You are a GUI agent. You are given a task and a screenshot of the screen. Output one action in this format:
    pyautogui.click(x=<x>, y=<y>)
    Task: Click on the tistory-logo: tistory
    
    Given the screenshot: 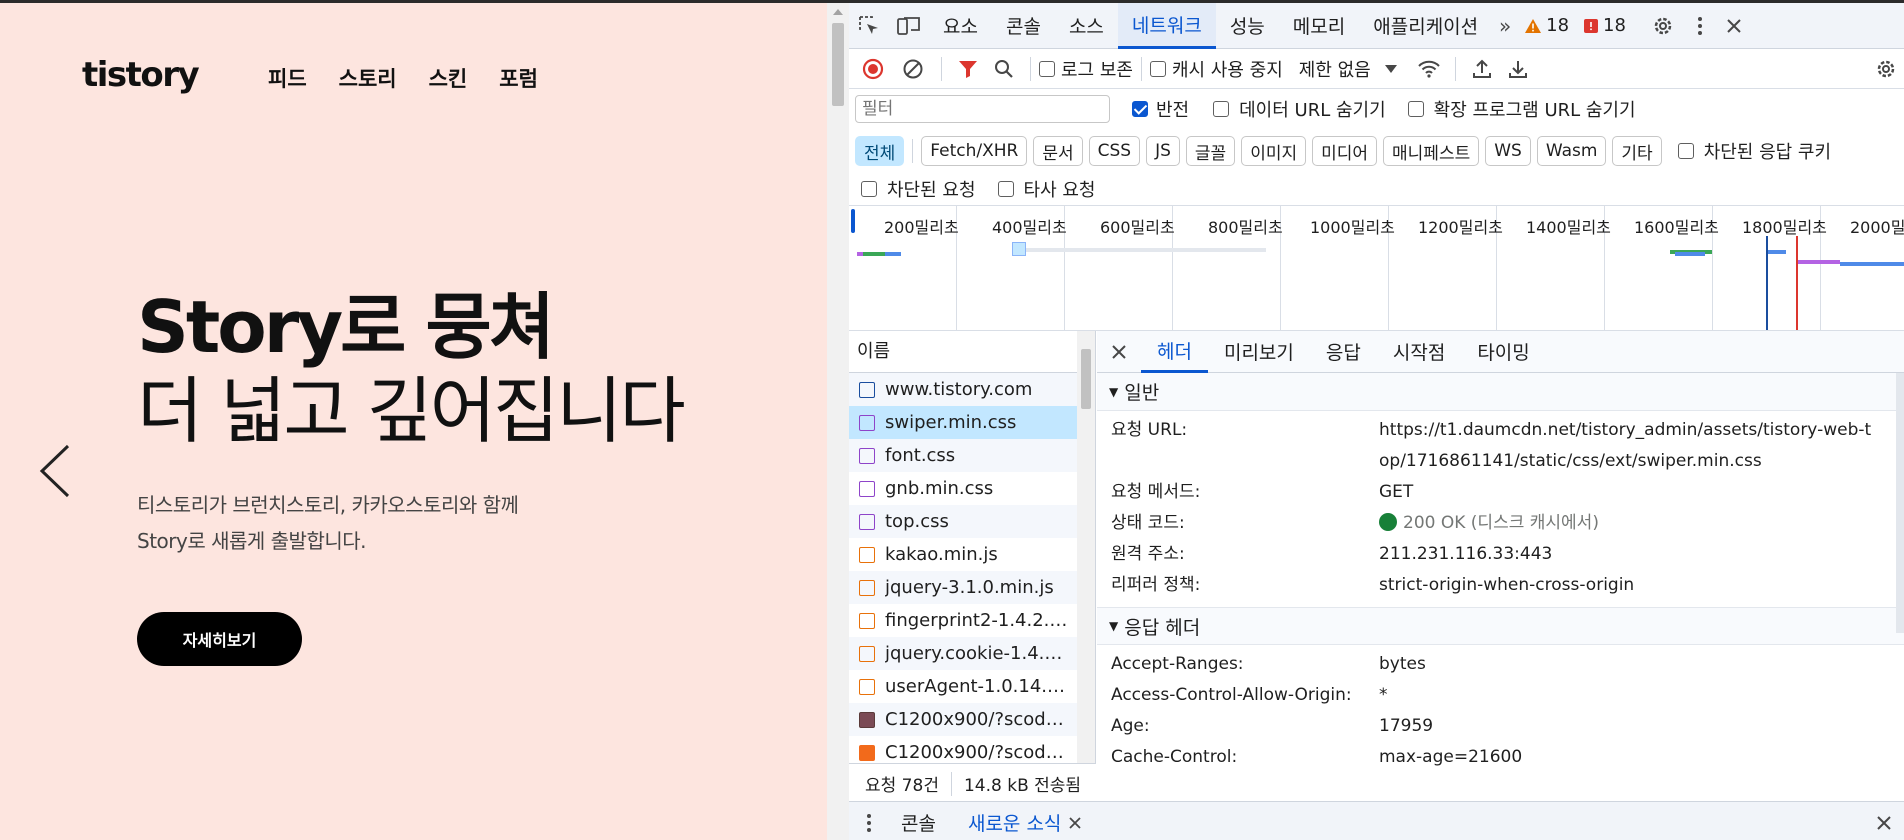 What is the action you would take?
    pyautogui.click(x=141, y=75)
    